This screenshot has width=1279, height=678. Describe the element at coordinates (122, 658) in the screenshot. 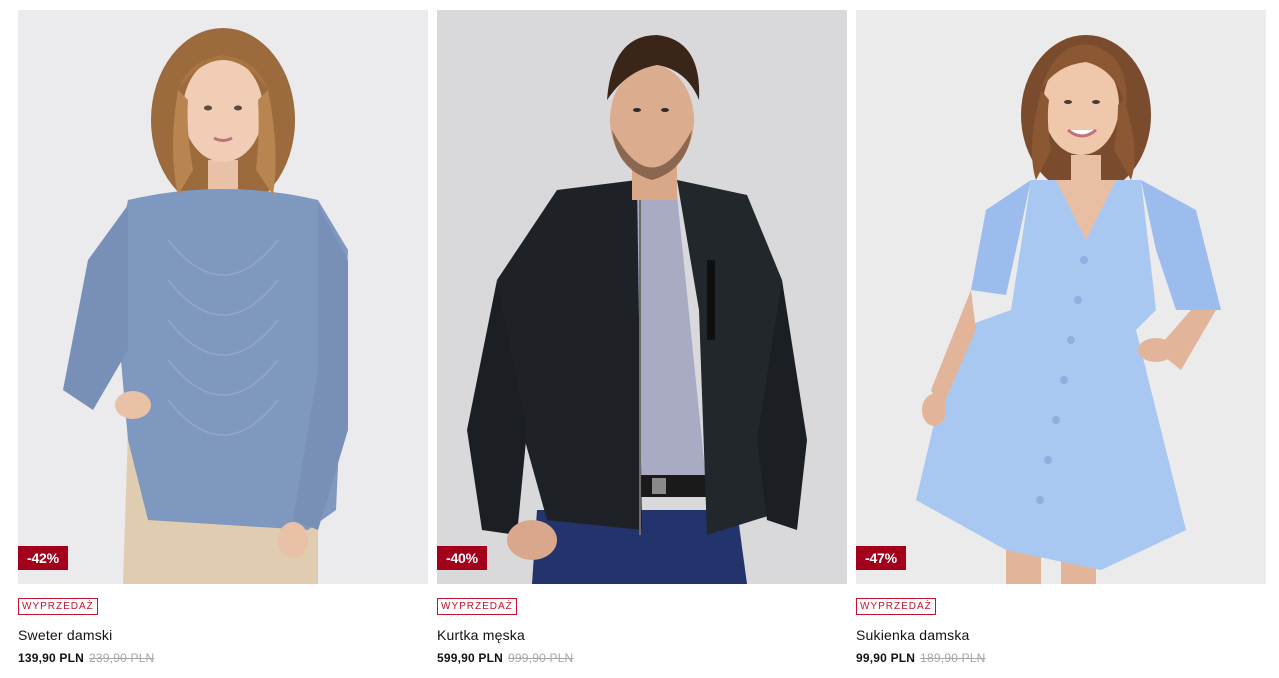

I see `price-old: 239,90 PLN` at that location.